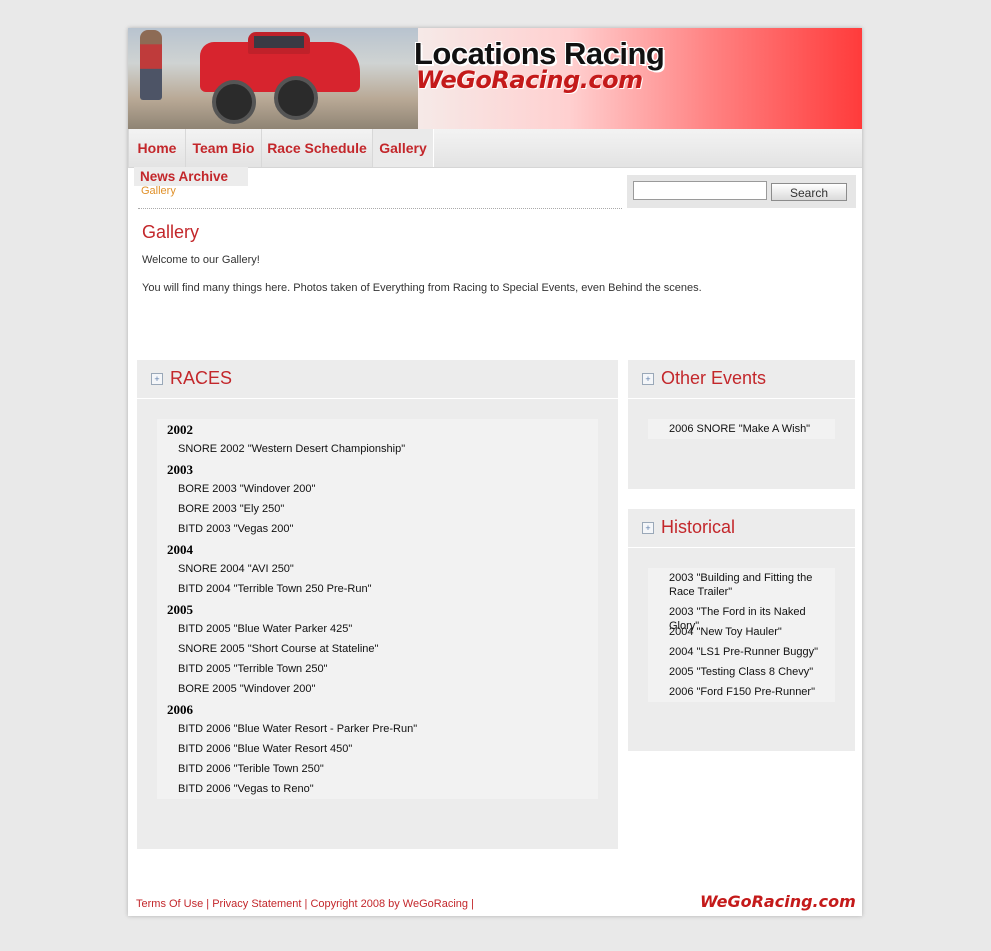 The width and height of the screenshot is (991, 951). What do you see at coordinates (252, 669) in the screenshot?
I see `gallery-link: BITD 2005 "Terrible Town 250"` at bounding box center [252, 669].